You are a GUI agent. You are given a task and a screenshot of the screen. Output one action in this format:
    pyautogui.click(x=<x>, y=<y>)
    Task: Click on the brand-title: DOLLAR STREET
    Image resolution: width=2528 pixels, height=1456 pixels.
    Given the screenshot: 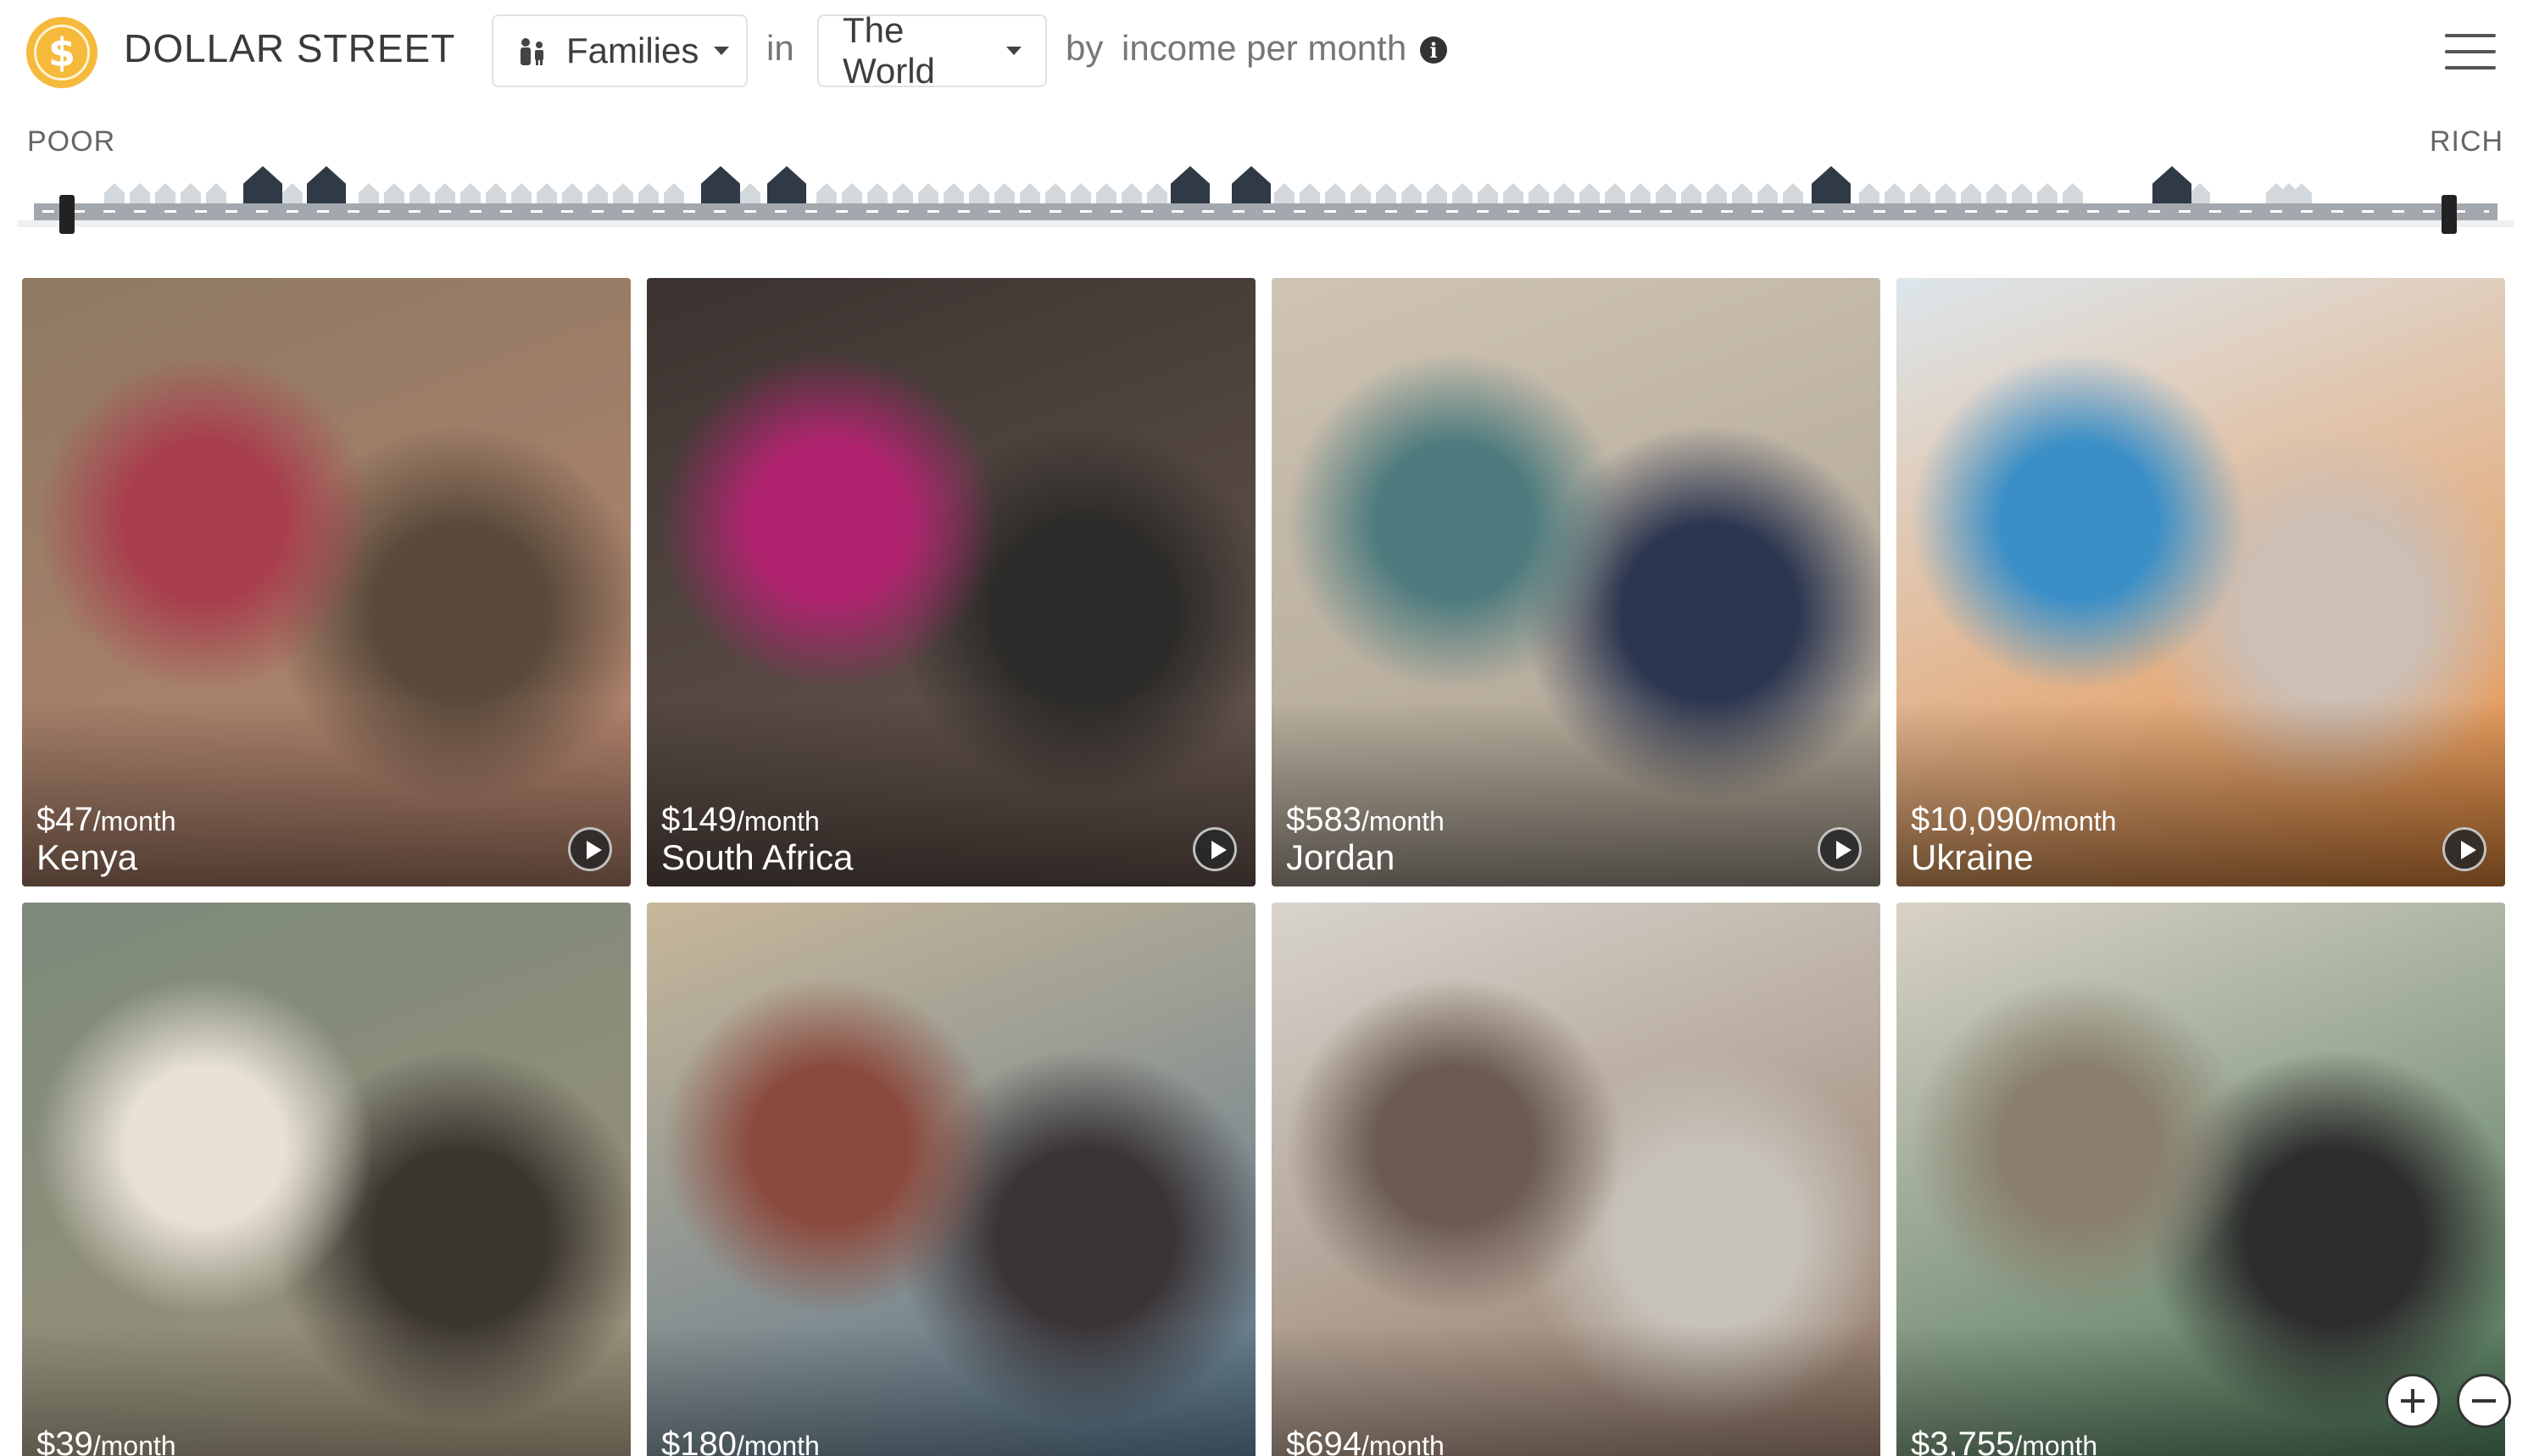 What is the action you would take?
    pyautogui.click(x=289, y=48)
    